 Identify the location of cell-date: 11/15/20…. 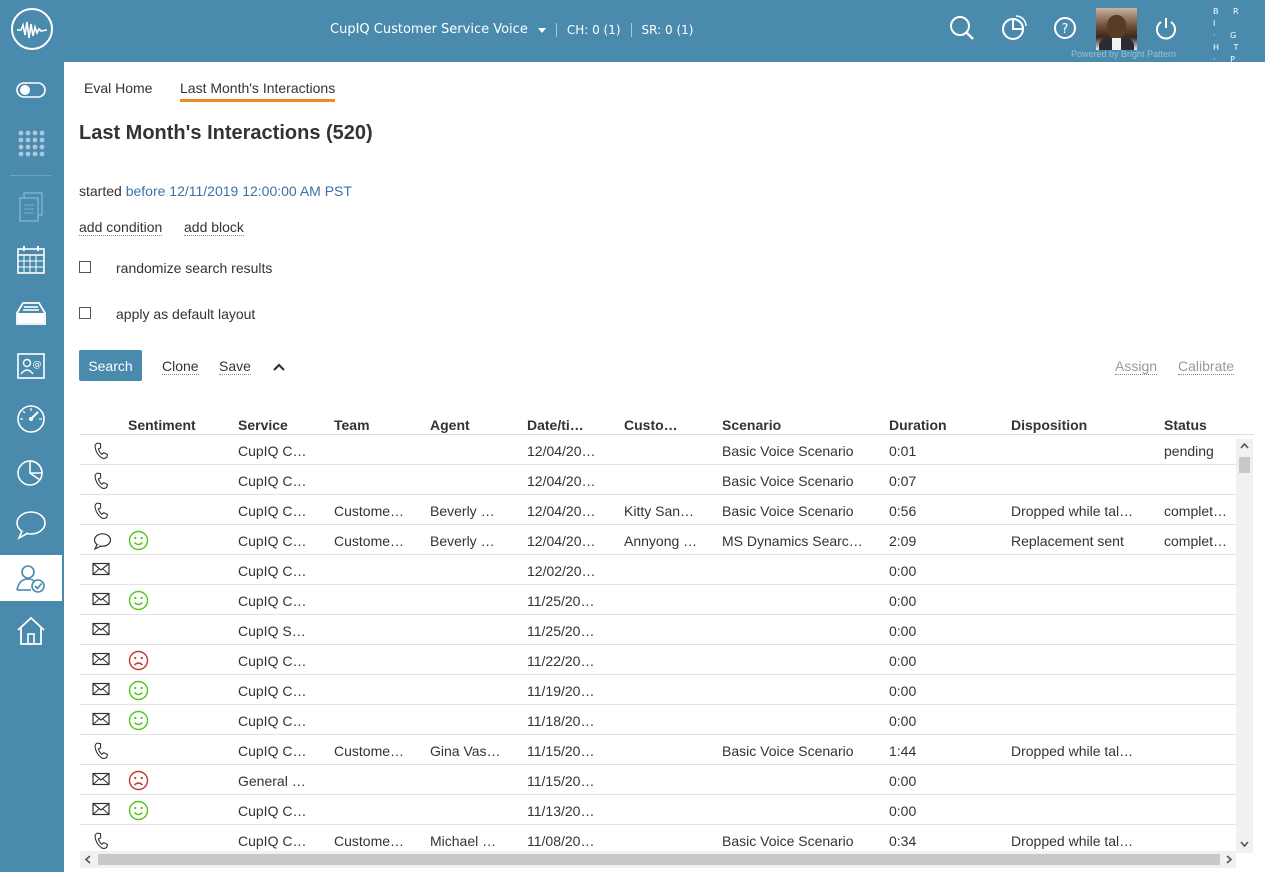
(561, 781).